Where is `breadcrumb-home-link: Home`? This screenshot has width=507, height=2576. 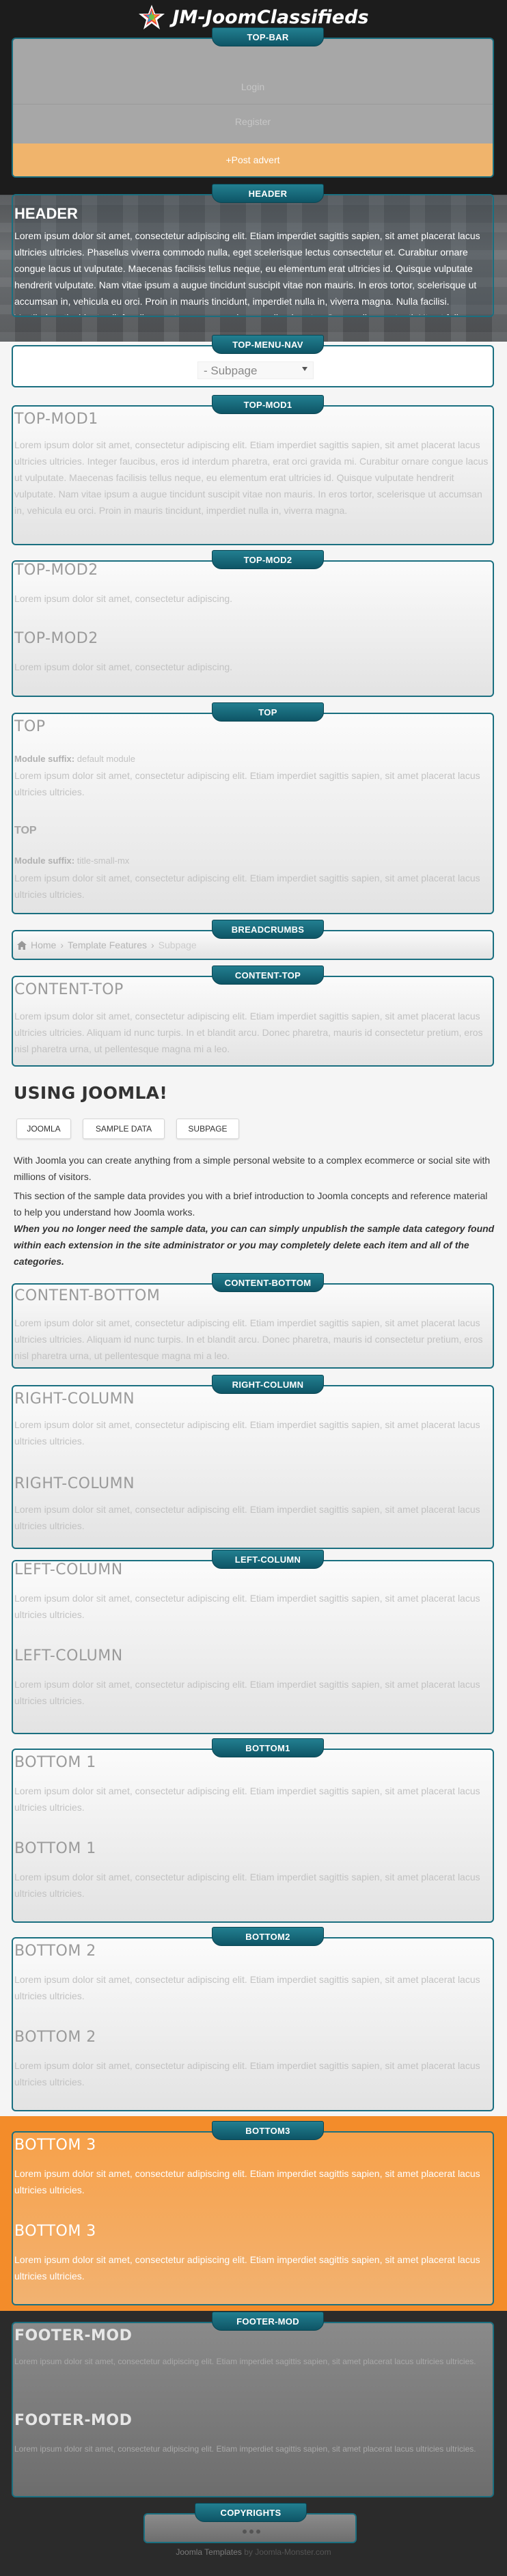 breadcrumb-home-link: Home is located at coordinates (43, 945).